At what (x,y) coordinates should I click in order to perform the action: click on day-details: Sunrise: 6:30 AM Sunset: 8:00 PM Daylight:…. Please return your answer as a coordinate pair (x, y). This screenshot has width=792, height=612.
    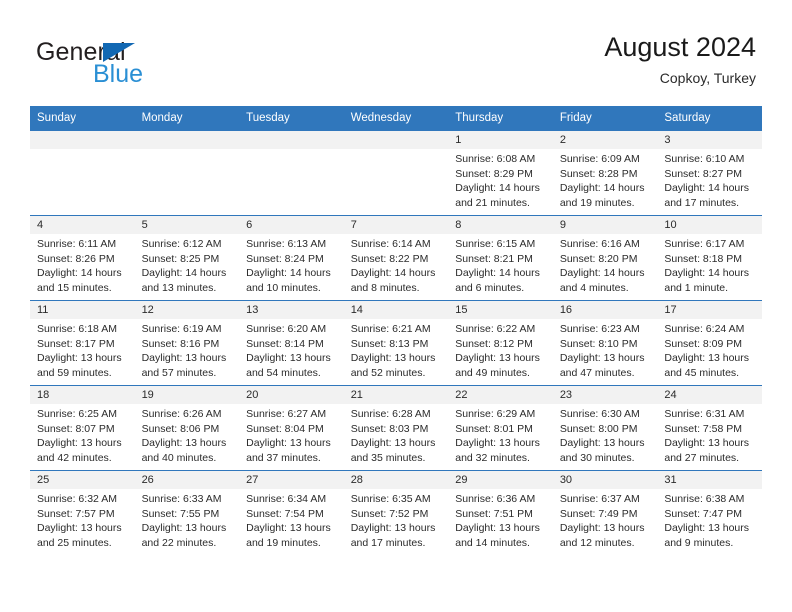
    Looking at the image, I should click on (605, 434).